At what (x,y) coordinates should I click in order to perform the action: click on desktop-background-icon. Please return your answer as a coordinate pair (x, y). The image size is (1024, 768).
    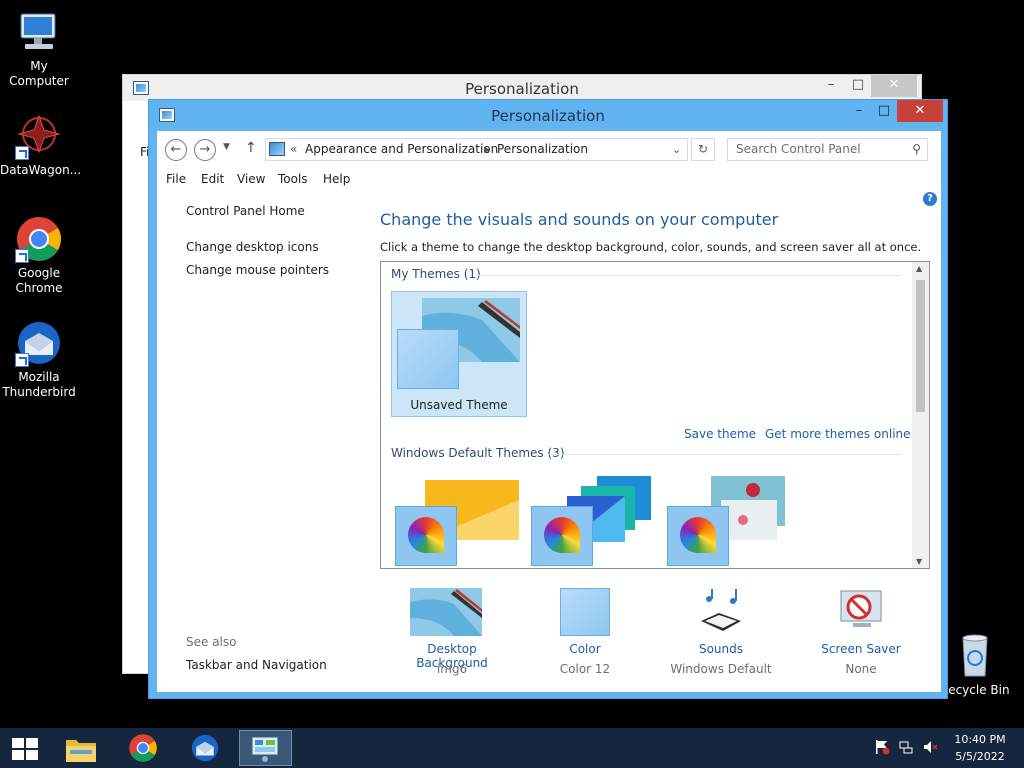
    Looking at the image, I should click on (446, 612).